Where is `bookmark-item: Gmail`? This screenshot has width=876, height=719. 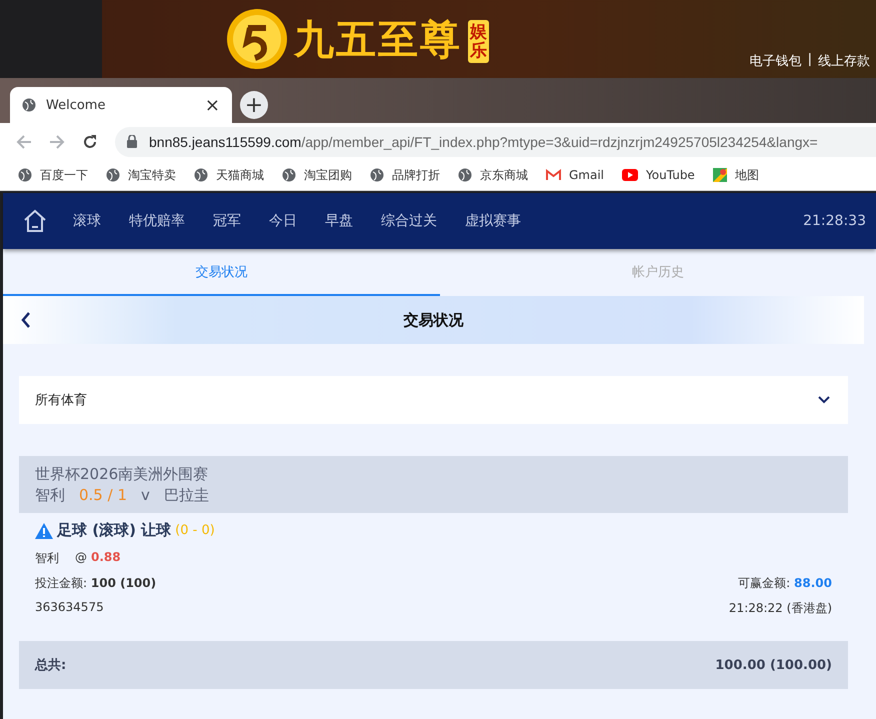 bookmark-item: Gmail is located at coordinates (575, 175).